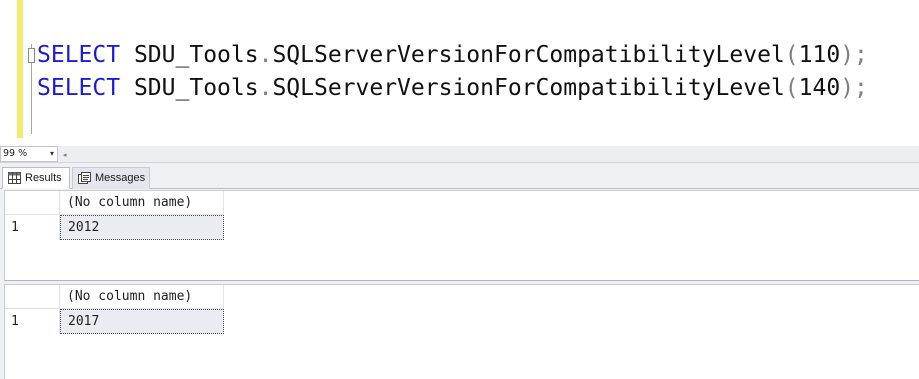  I want to click on grid-cell: 2017, so click(142, 321).